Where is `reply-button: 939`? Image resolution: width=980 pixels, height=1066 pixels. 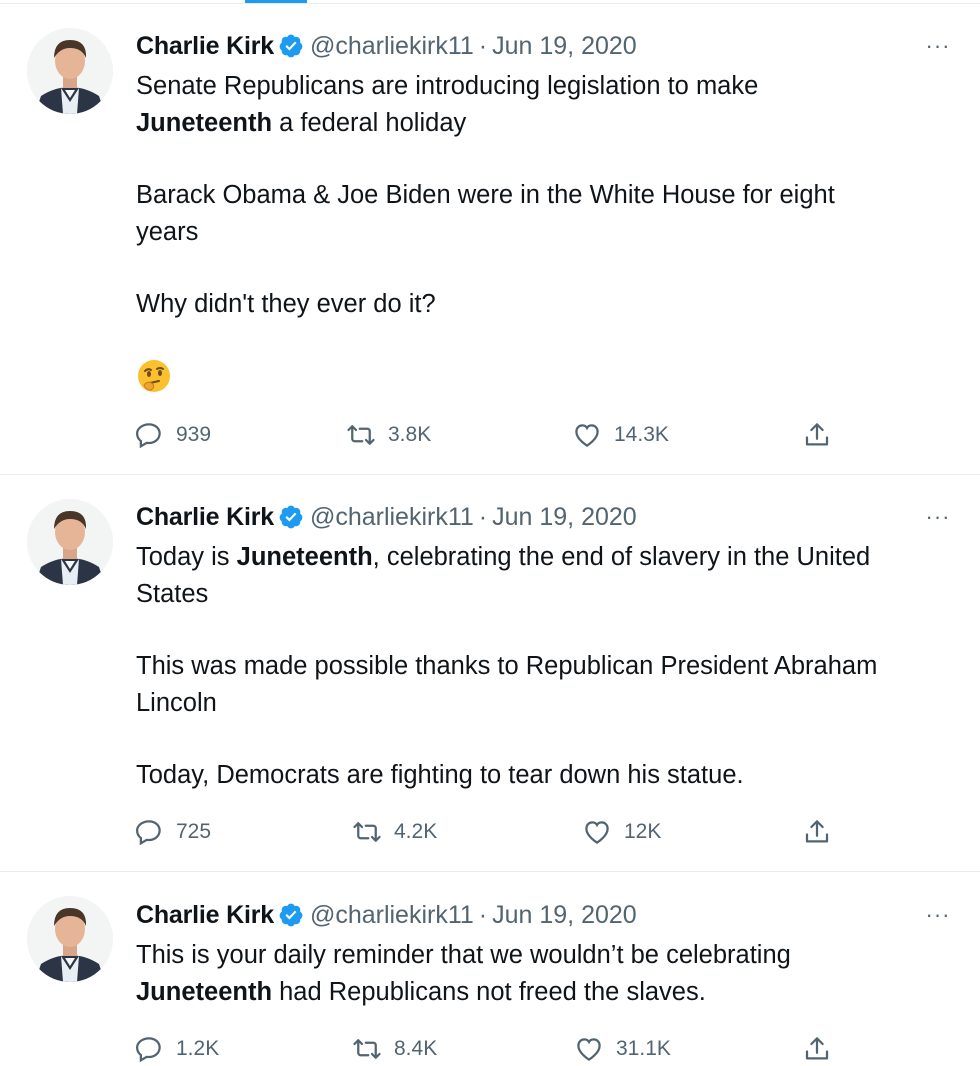 reply-button: 939 is located at coordinates (172, 435).